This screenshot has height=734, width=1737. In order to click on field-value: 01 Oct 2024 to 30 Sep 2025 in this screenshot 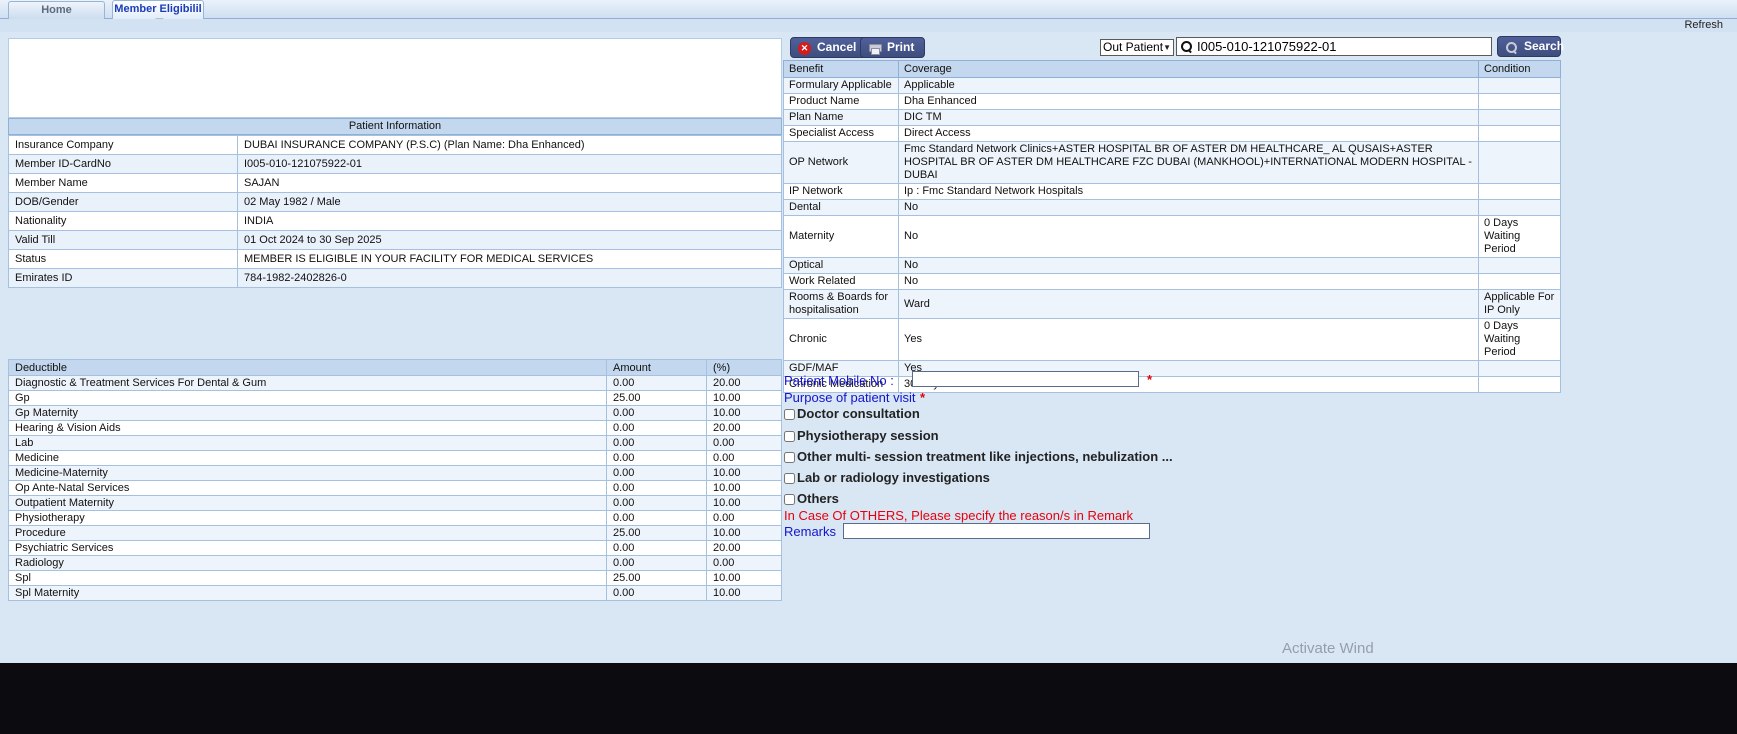, I will do `click(509, 240)`.